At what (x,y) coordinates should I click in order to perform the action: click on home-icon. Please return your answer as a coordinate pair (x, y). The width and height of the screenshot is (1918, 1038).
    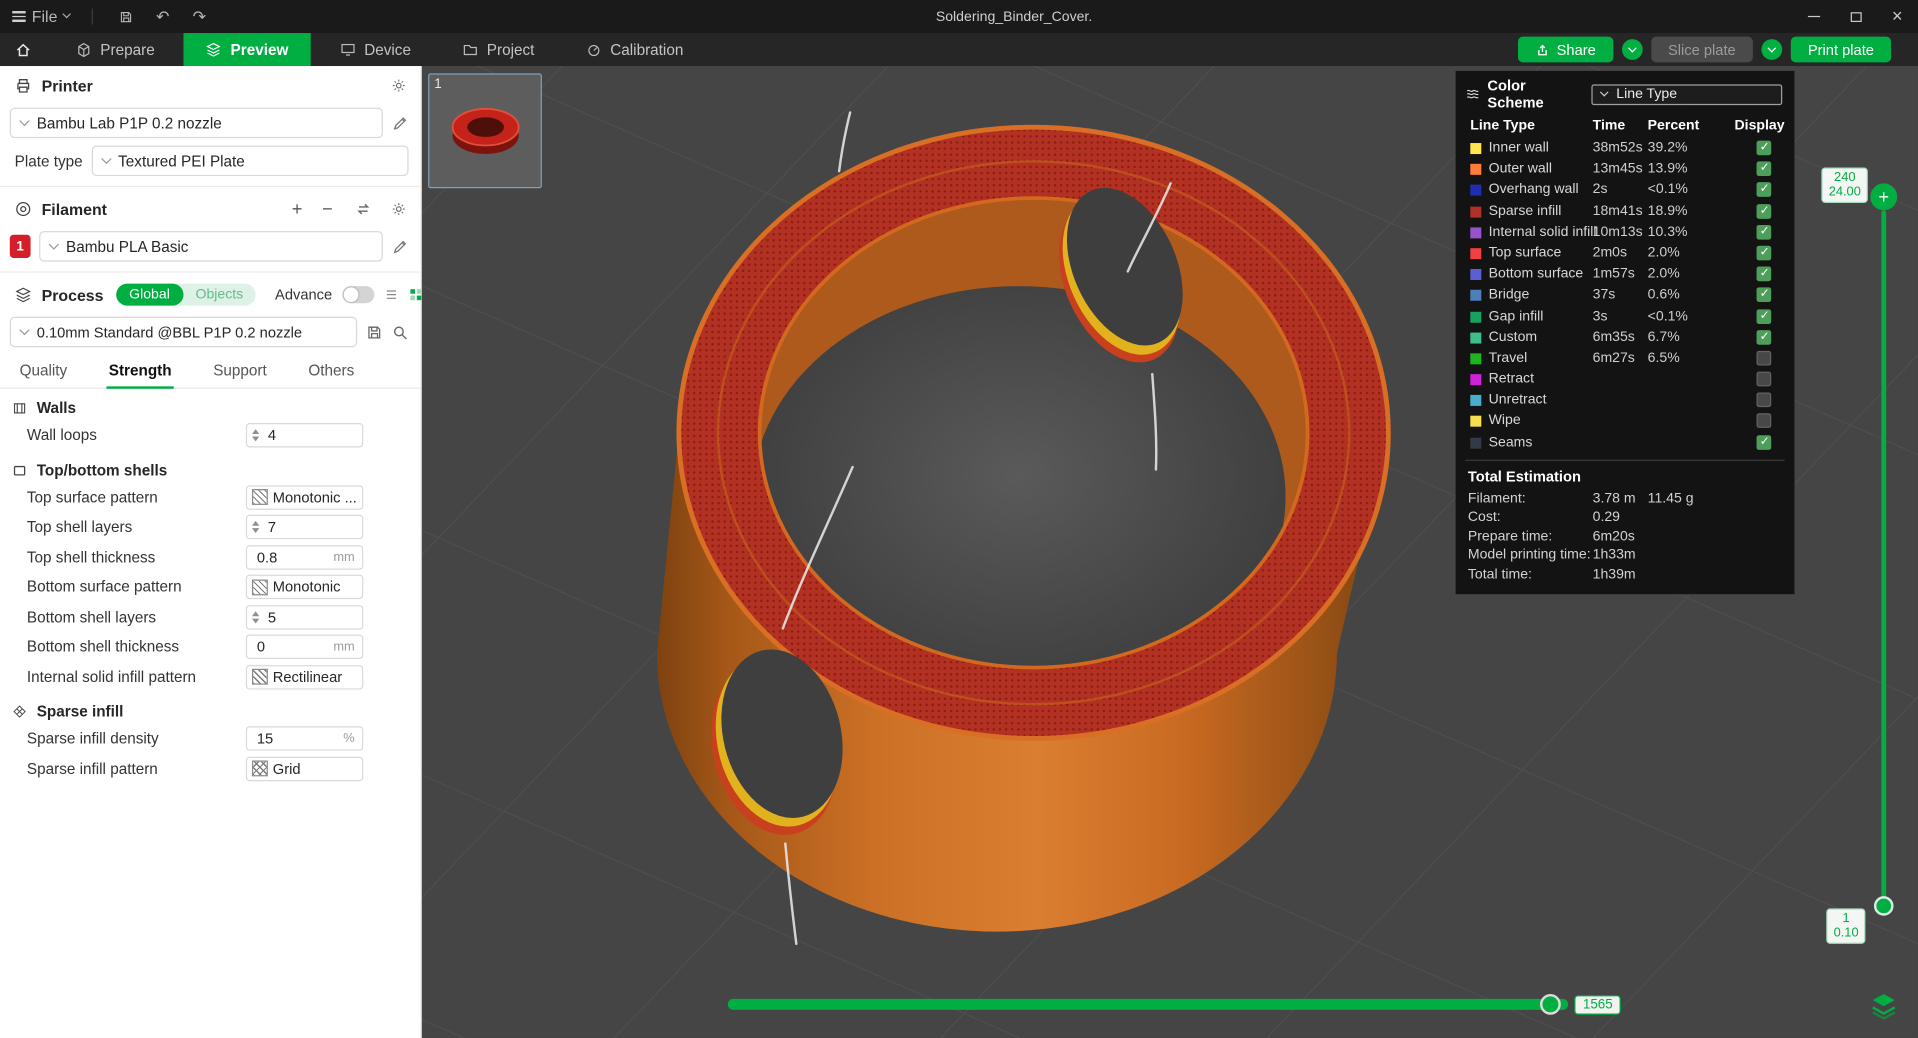
    Looking at the image, I should click on (23, 49).